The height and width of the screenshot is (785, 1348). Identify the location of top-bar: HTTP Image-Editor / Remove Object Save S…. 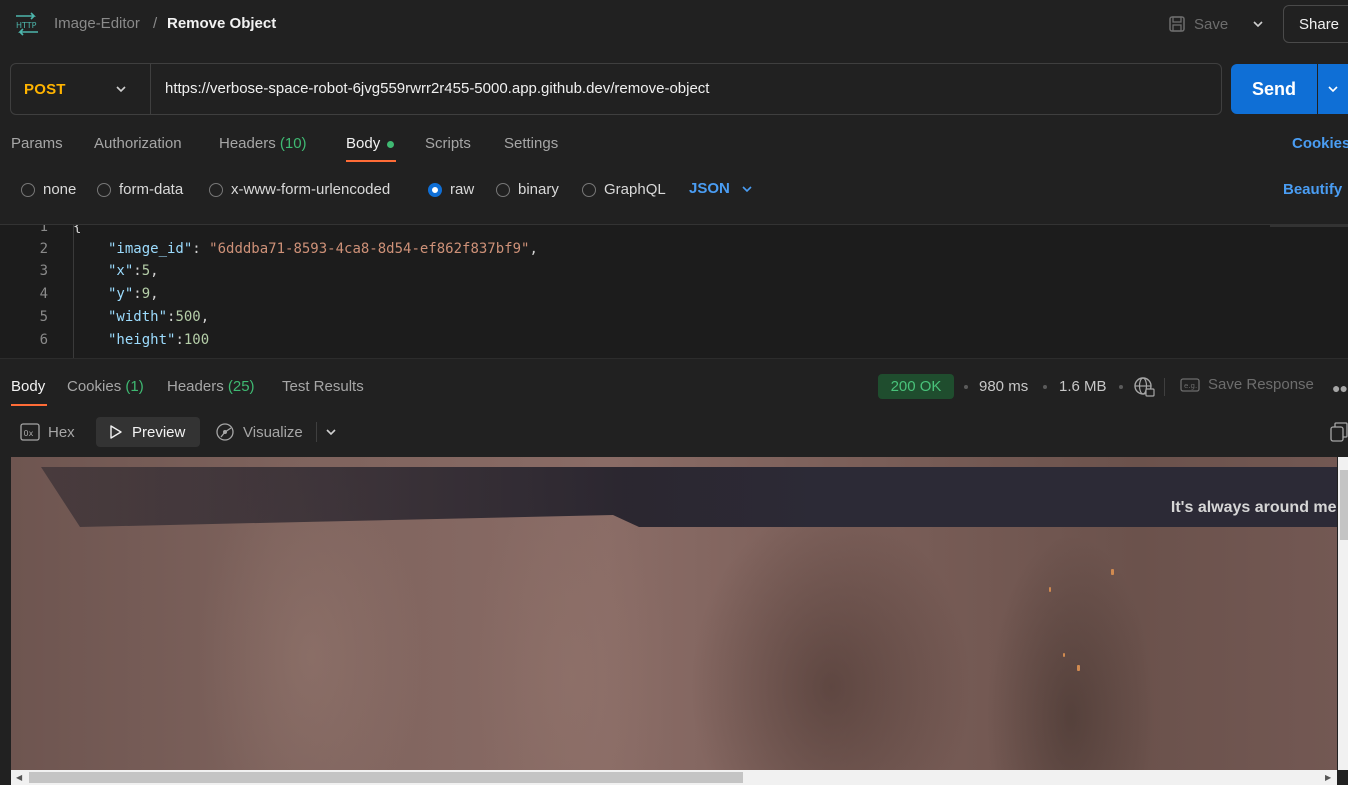
(674, 25).